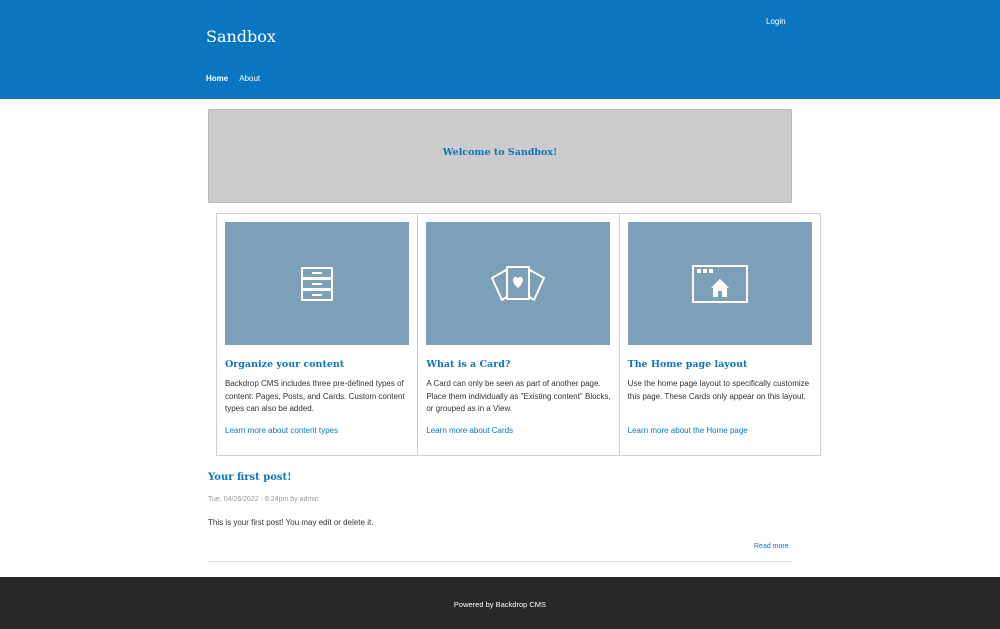  What do you see at coordinates (521, 604) in the screenshot?
I see `footer-backdrop-link: Backdrop CMS` at bounding box center [521, 604].